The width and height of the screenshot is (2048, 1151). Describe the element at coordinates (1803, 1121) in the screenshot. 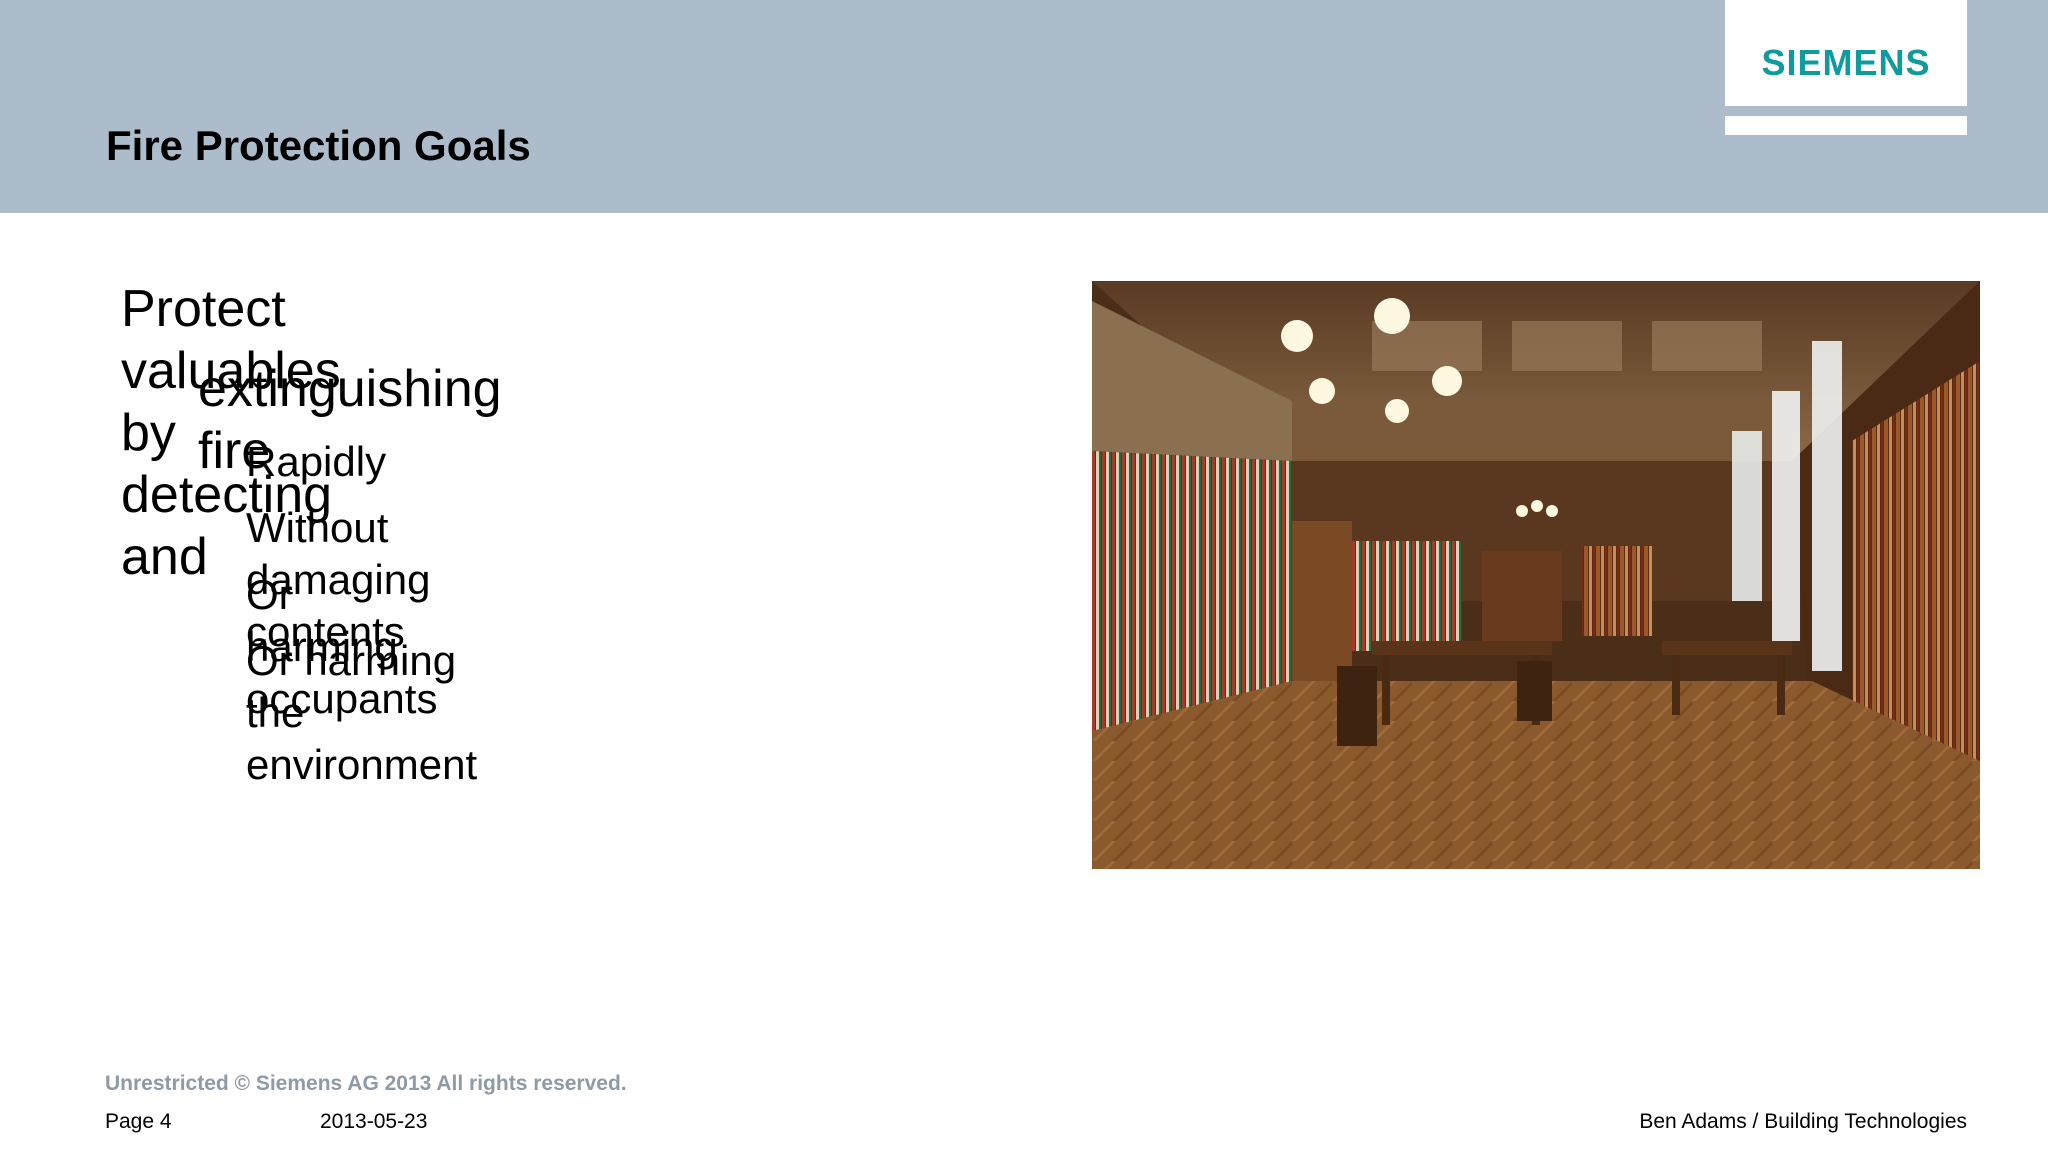

I see `footer-author: Ben Adams / Building Technologies` at that location.